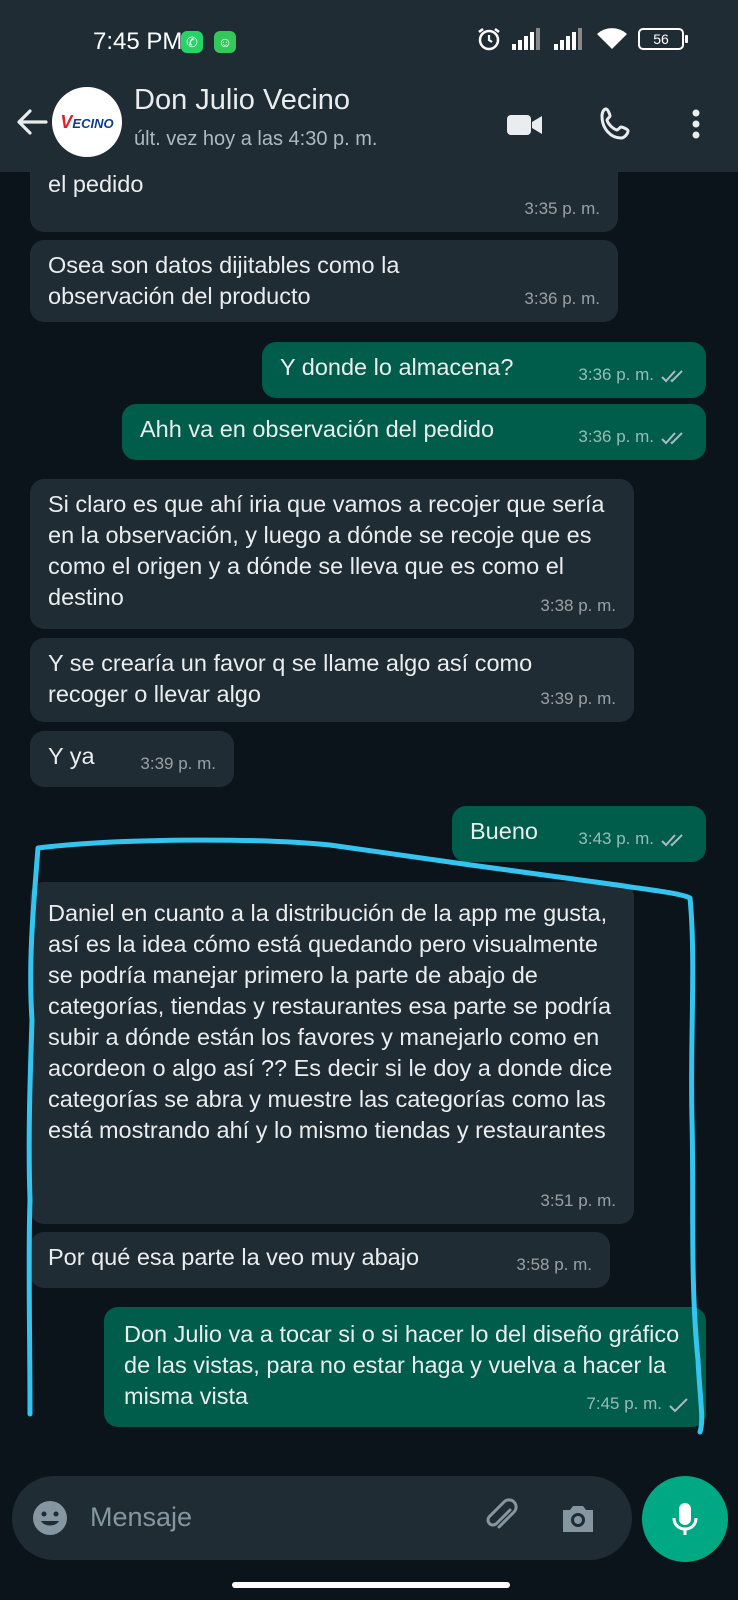 The width and height of the screenshot is (738, 1600). What do you see at coordinates (322, 1518) in the screenshot?
I see `message-composer: Mensaje` at bounding box center [322, 1518].